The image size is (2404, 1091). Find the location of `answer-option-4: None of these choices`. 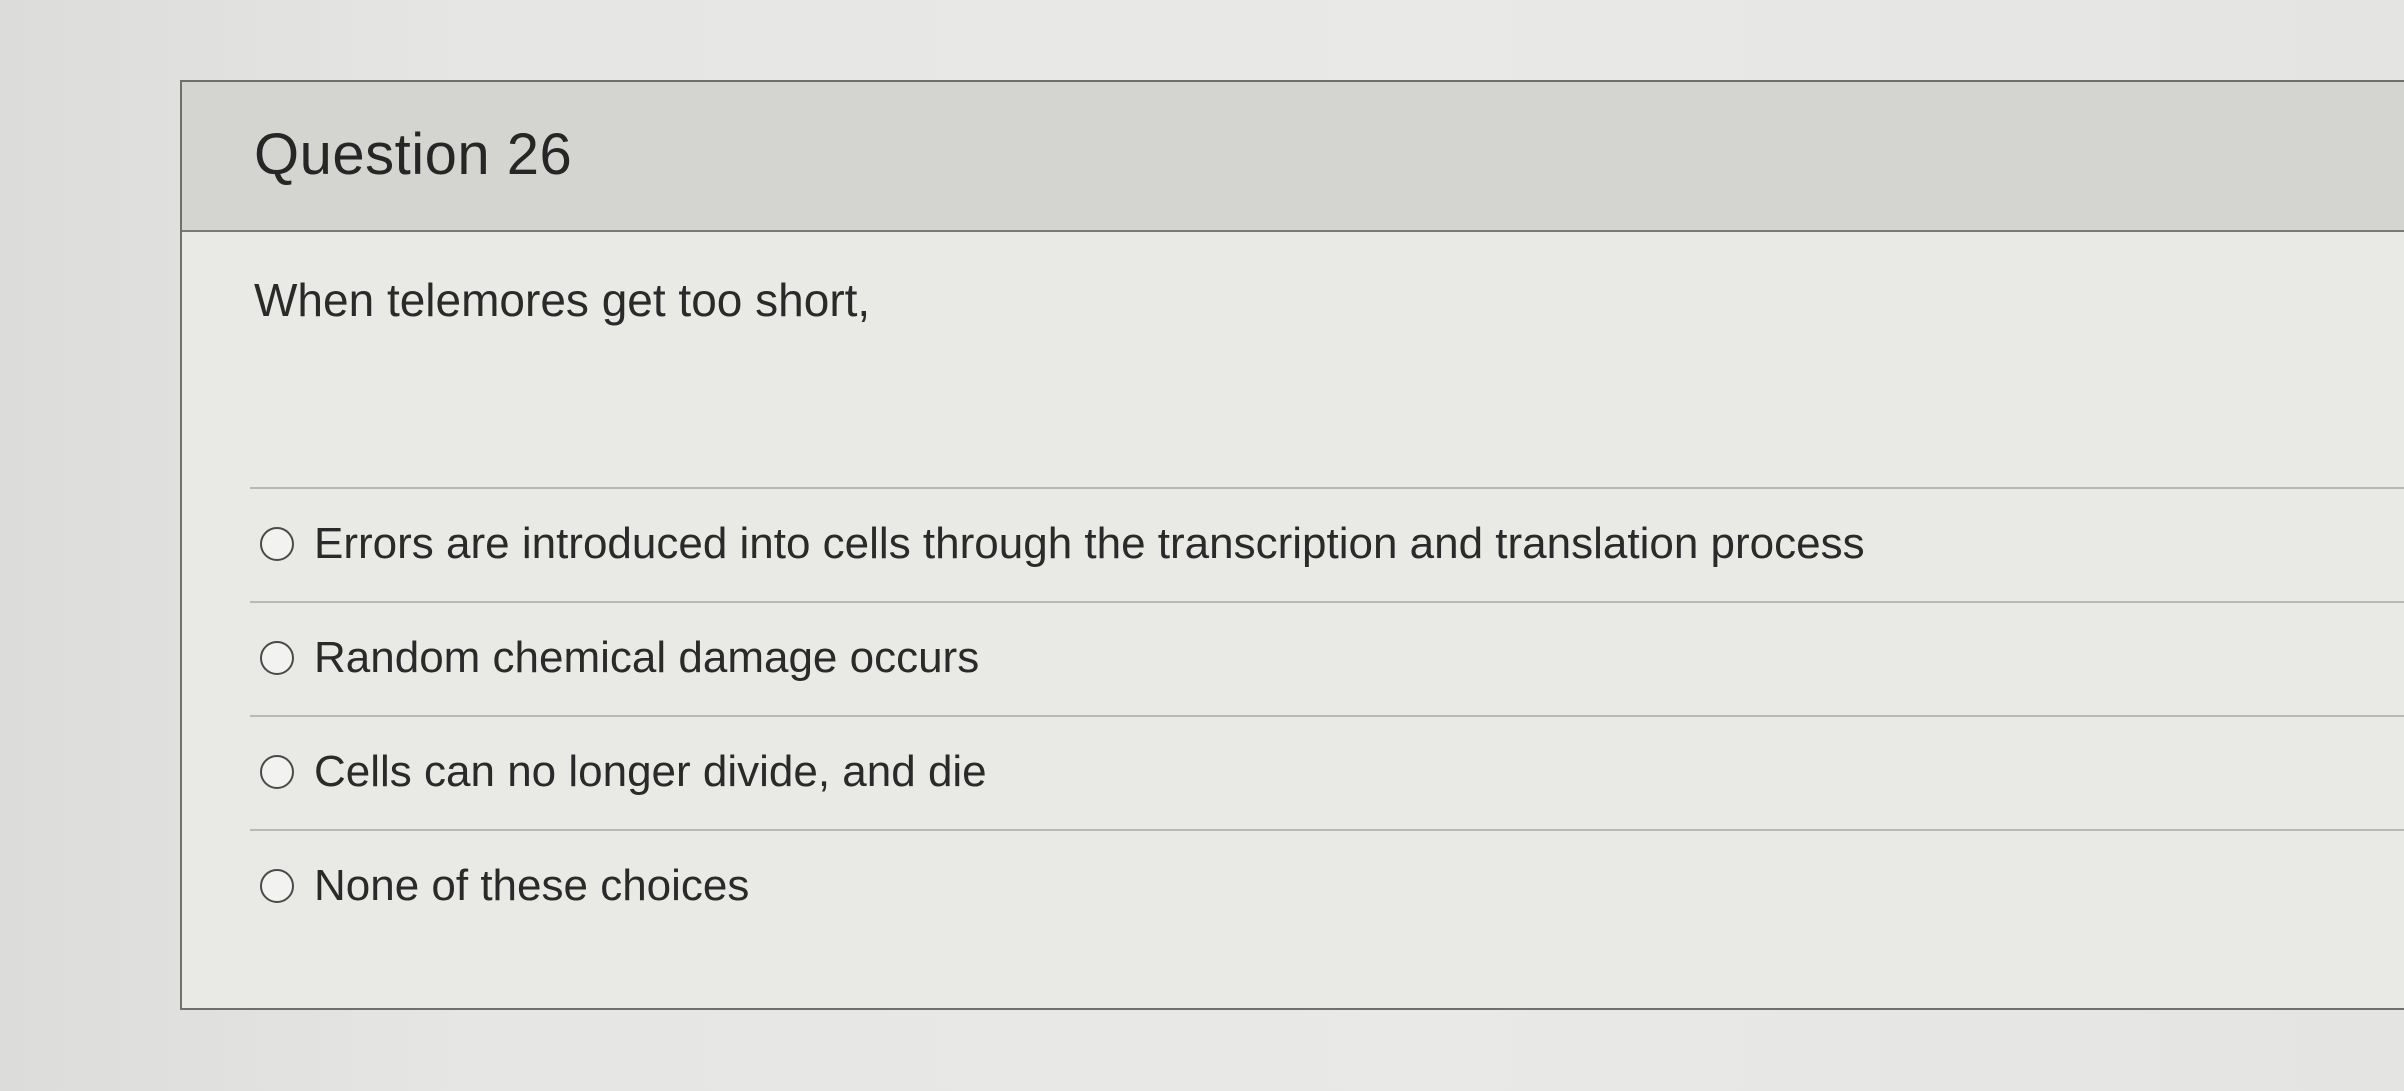

answer-option-4: None of these choices is located at coordinates (1327, 888).